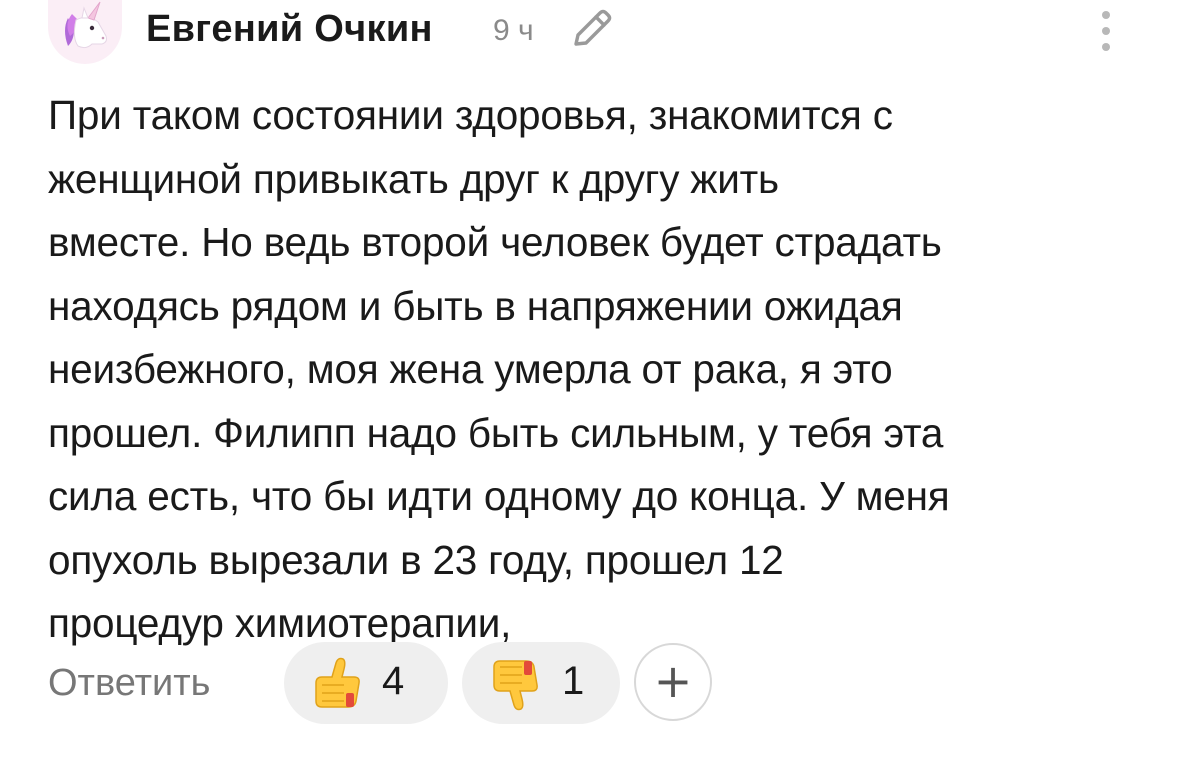  Describe the element at coordinates (1106, 31) in the screenshot. I see `more-vertical-icon` at that location.